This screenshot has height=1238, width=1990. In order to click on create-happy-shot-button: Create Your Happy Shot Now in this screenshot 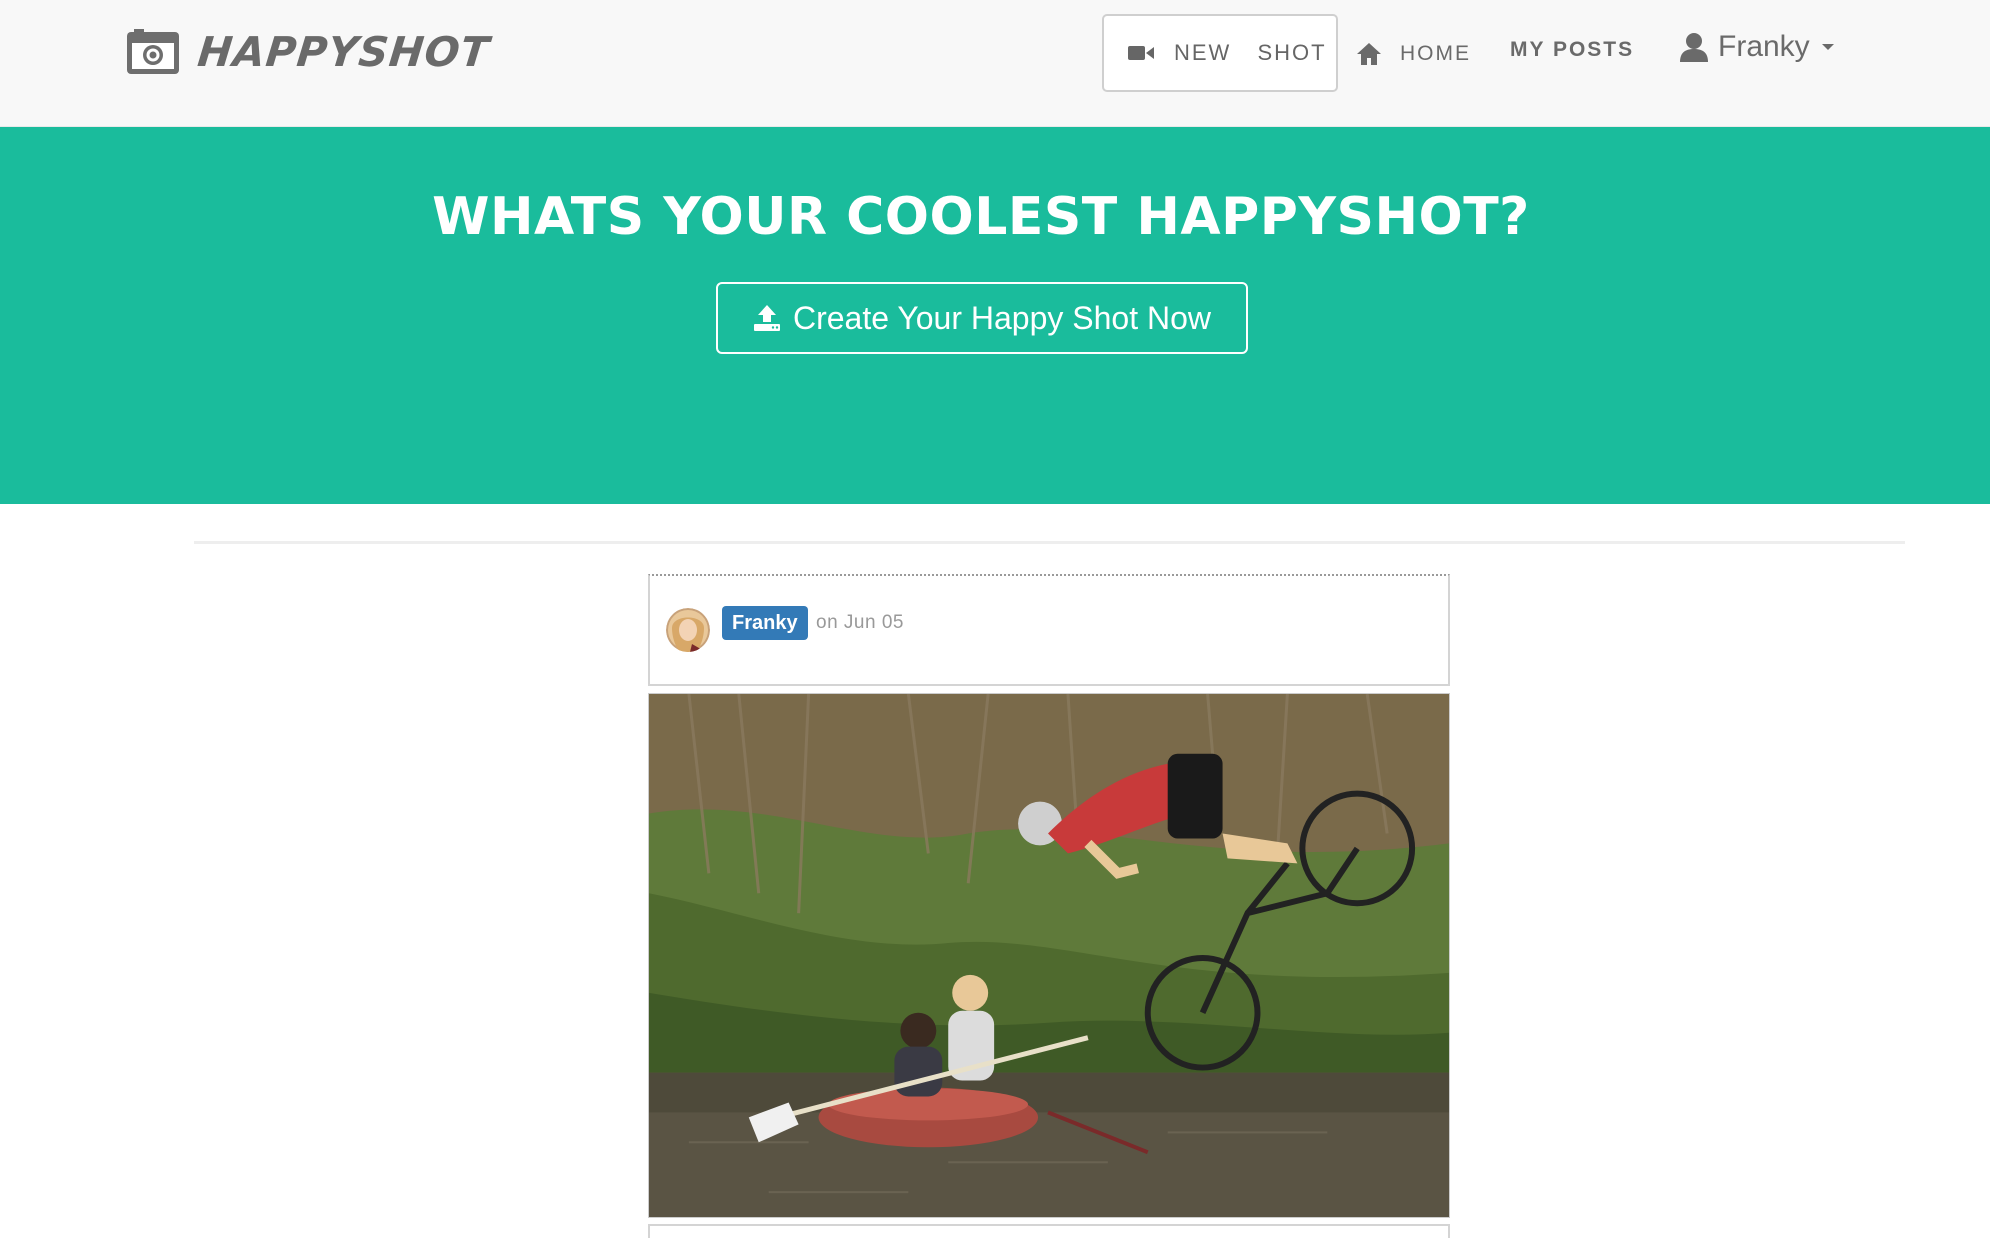, I will do `click(982, 318)`.